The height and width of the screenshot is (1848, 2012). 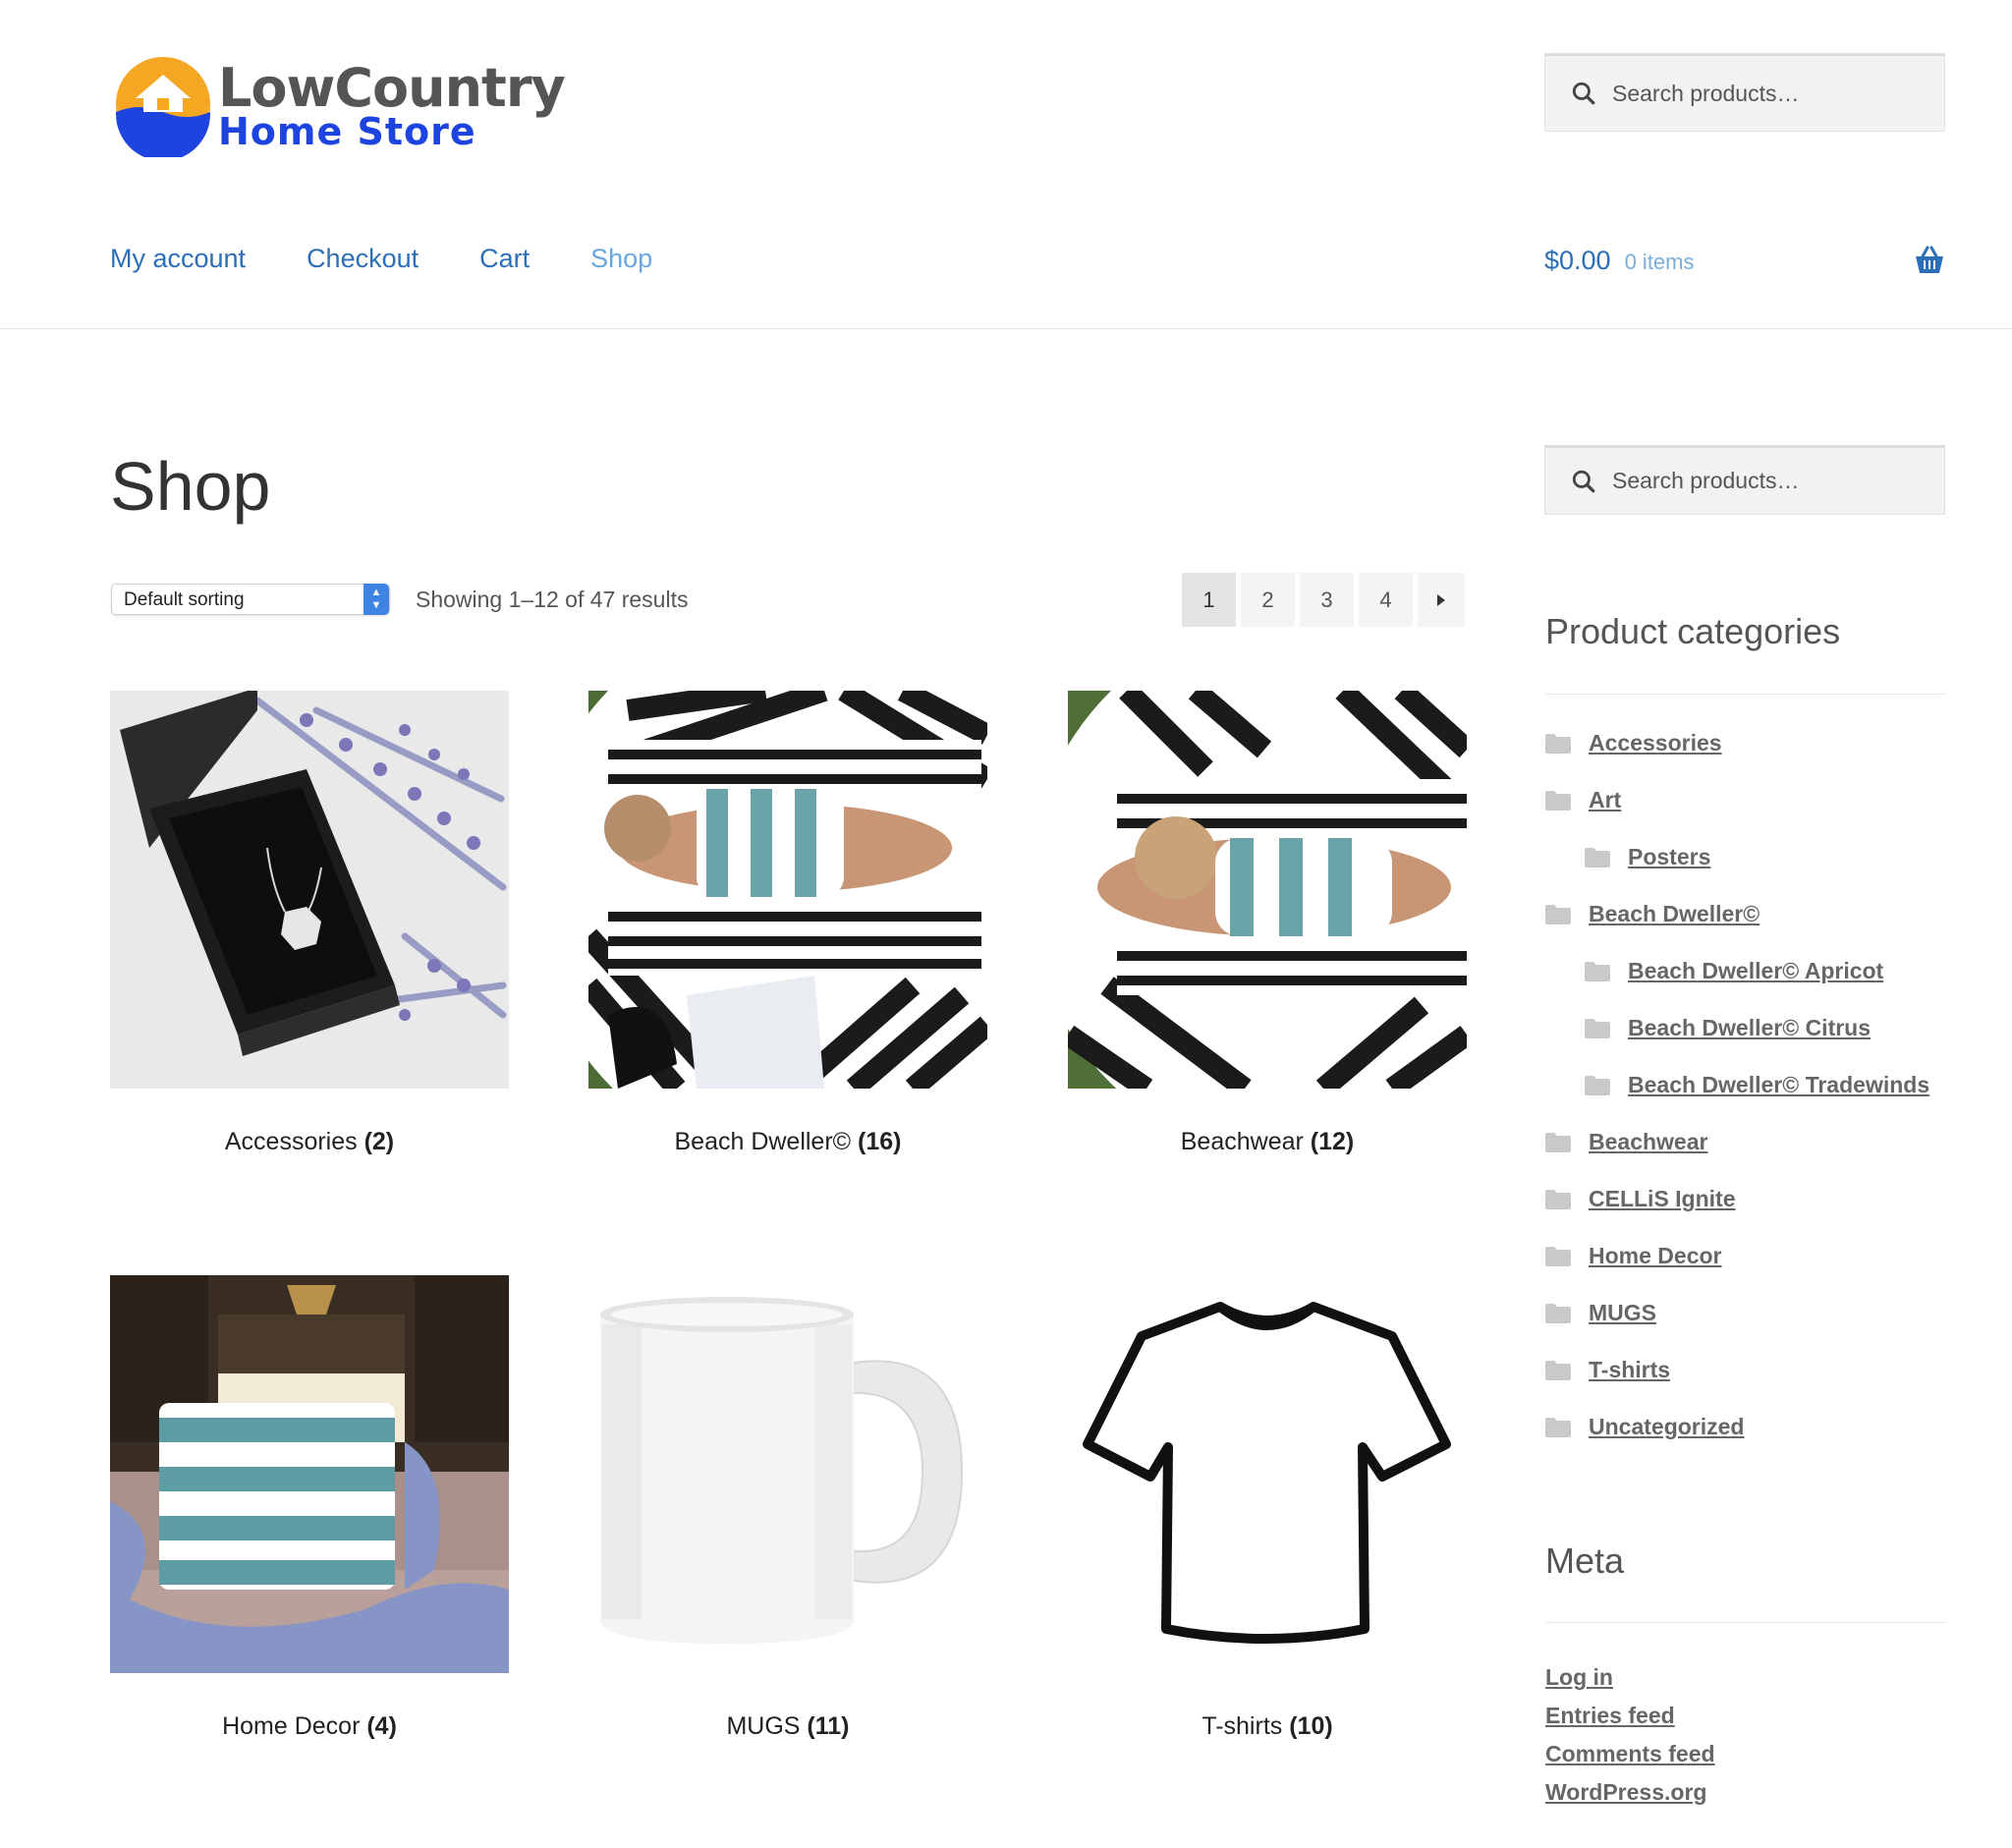 What do you see at coordinates (1648, 1142) in the screenshot?
I see `category-link: Beachwear` at bounding box center [1648, 1142].